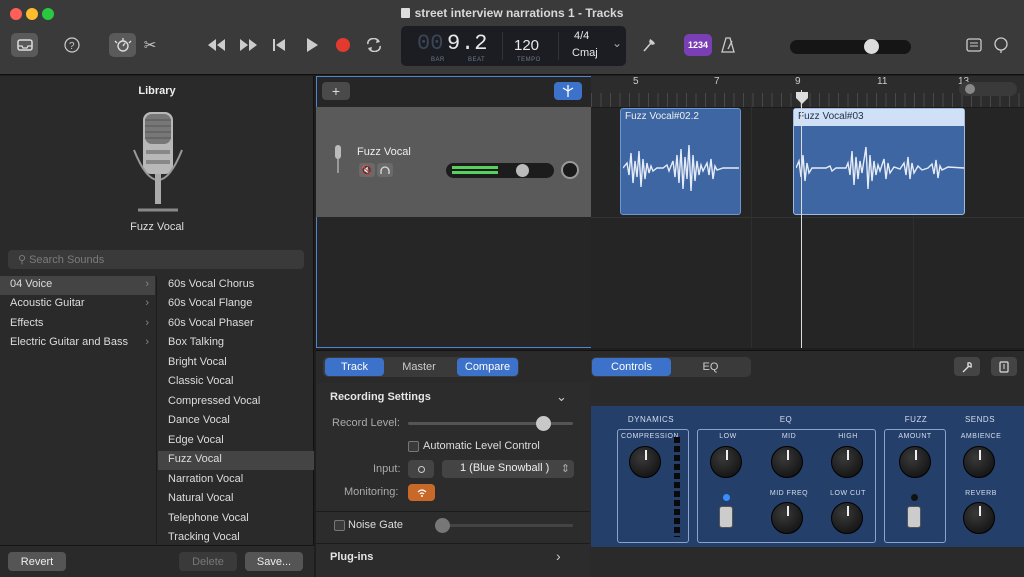 This screenshot has height=577, width=1024. Describe the element at coordinates (72, 45) in the screenshot. I see `help-icon: ?` at that location.